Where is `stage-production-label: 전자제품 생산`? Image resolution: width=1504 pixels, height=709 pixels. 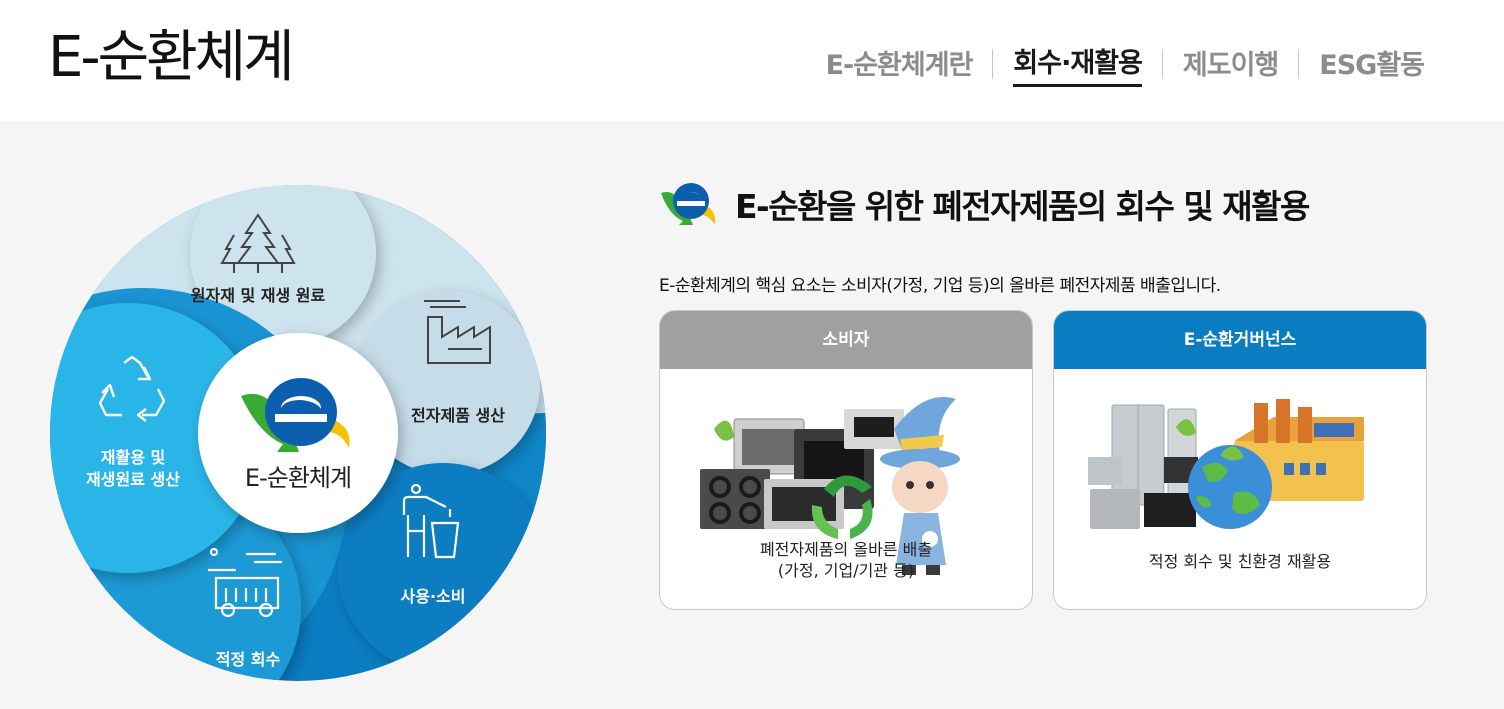 stage-production-label: 전자제품 생산 is located at coordinates (458, 415).